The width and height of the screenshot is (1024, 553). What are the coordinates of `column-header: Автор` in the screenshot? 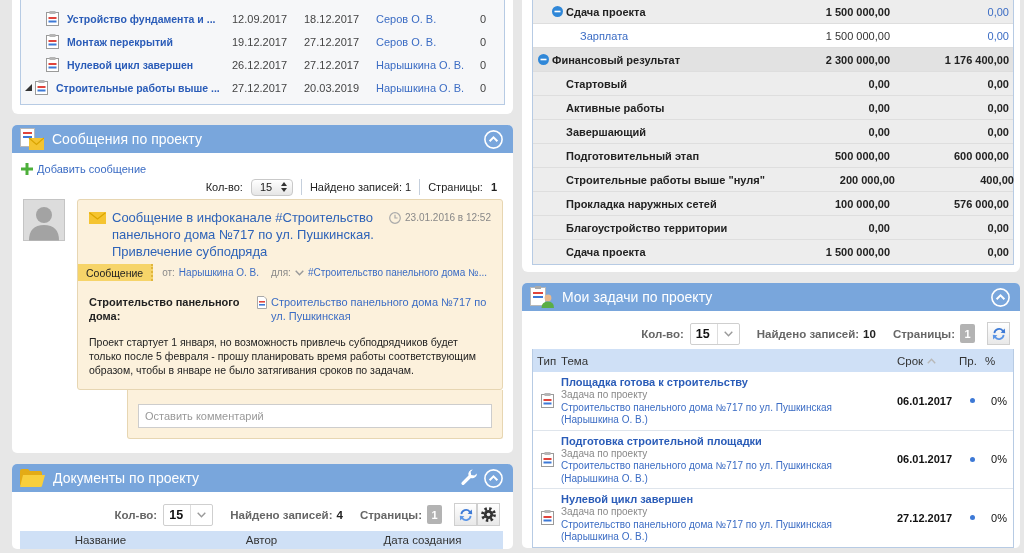 It's located at (261, 540).